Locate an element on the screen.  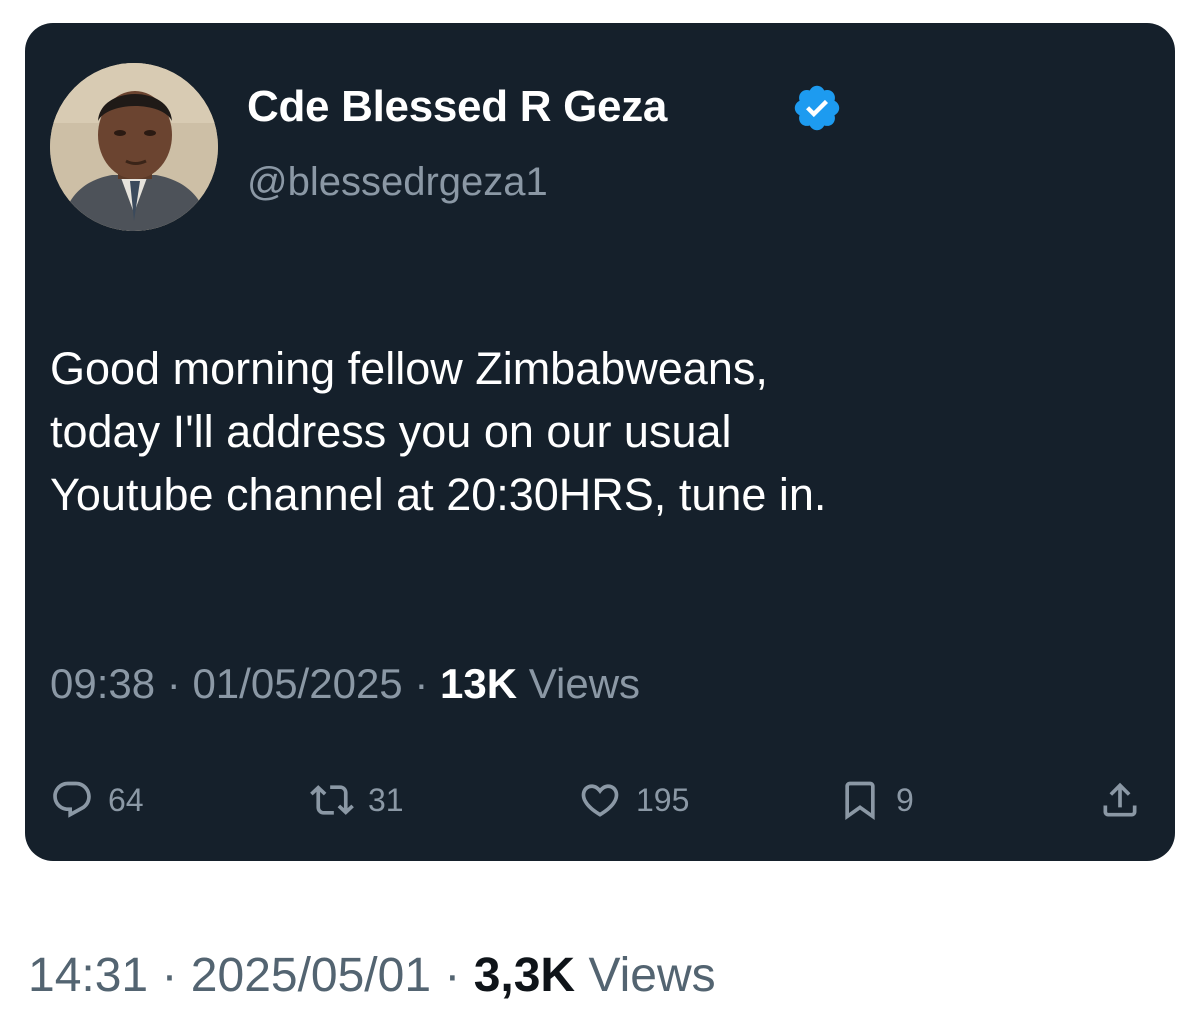
retweet-count: 31 is located at coordinates (386, 799).